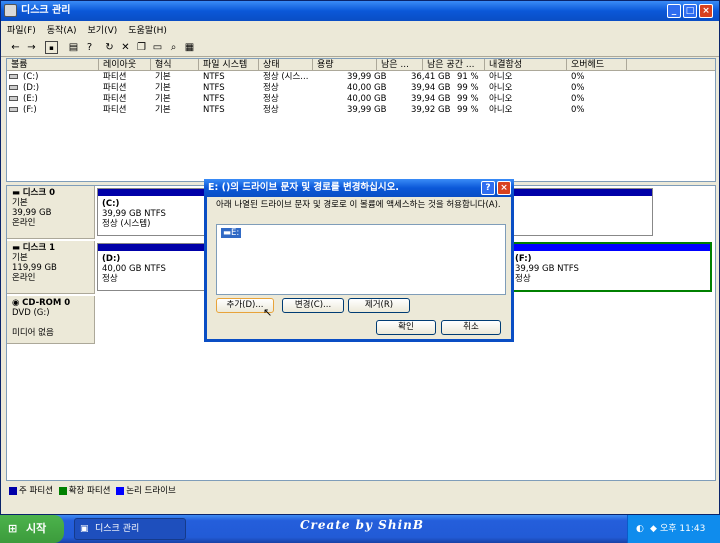 The width and height of the screenshot is (720, 543). What do you see at coordinates (431, 77) in the screenshot?
I see `cell-free-space: 36,41 GB` at bounding box center [431, 77].